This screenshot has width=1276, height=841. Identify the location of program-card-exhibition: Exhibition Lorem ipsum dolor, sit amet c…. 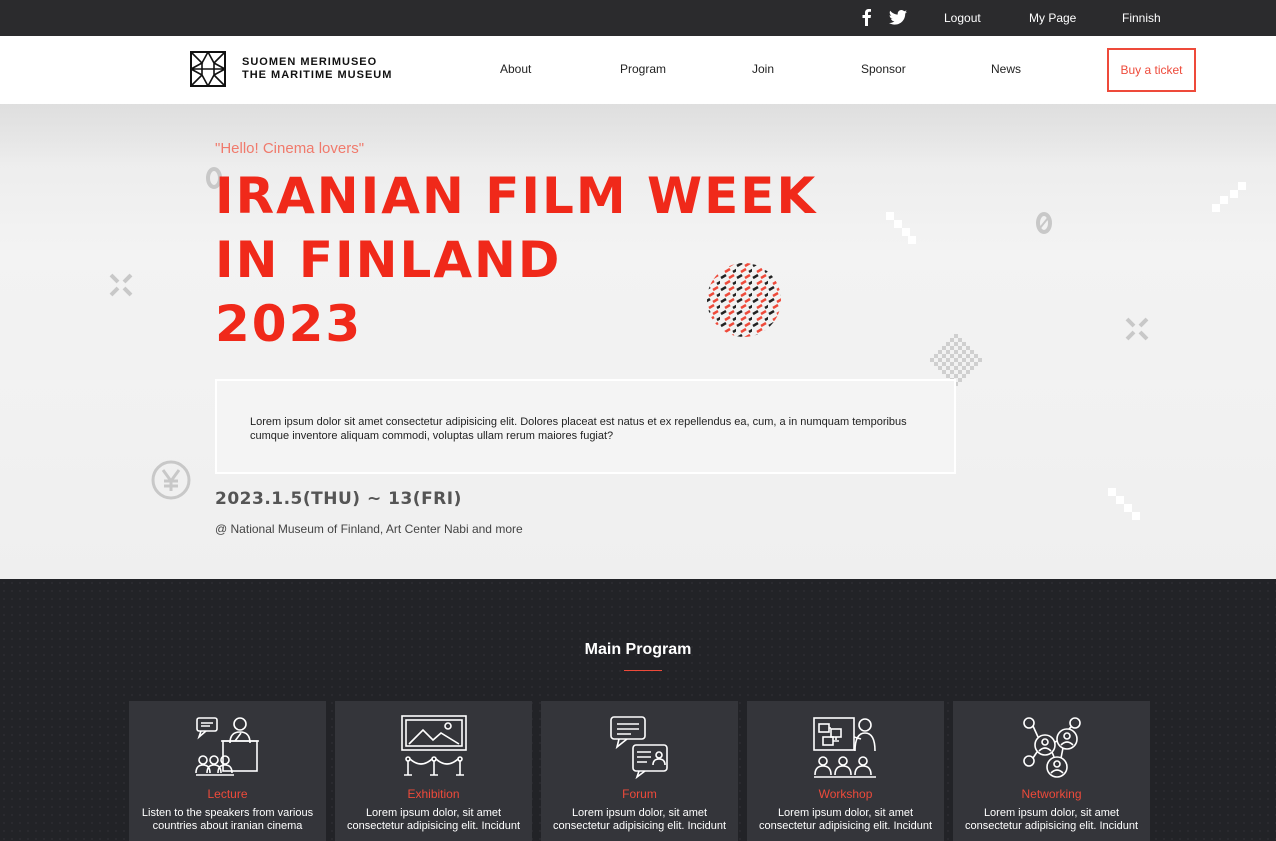
(433, 771).